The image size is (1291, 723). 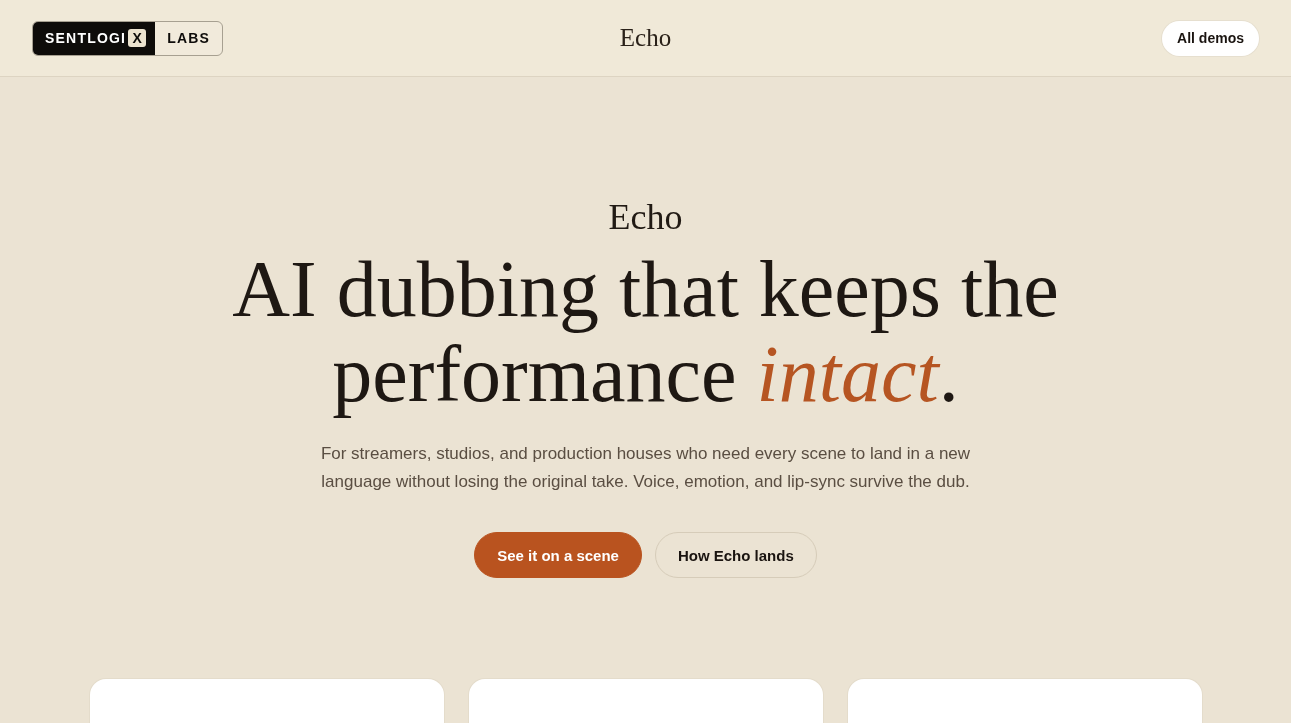 I want to click on logo-mark: X, so click(x=137, y=38).